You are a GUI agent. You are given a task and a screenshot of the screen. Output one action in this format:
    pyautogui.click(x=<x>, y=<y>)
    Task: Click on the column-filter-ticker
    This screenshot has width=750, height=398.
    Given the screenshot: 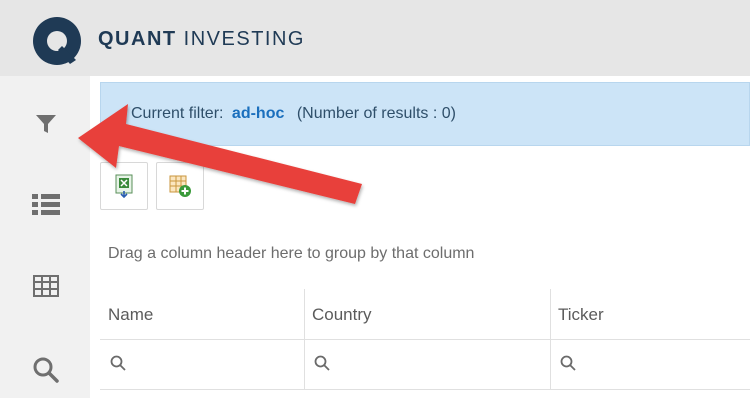 What is the action you would take?
    pyautogui.click(x=650, y=364)
    